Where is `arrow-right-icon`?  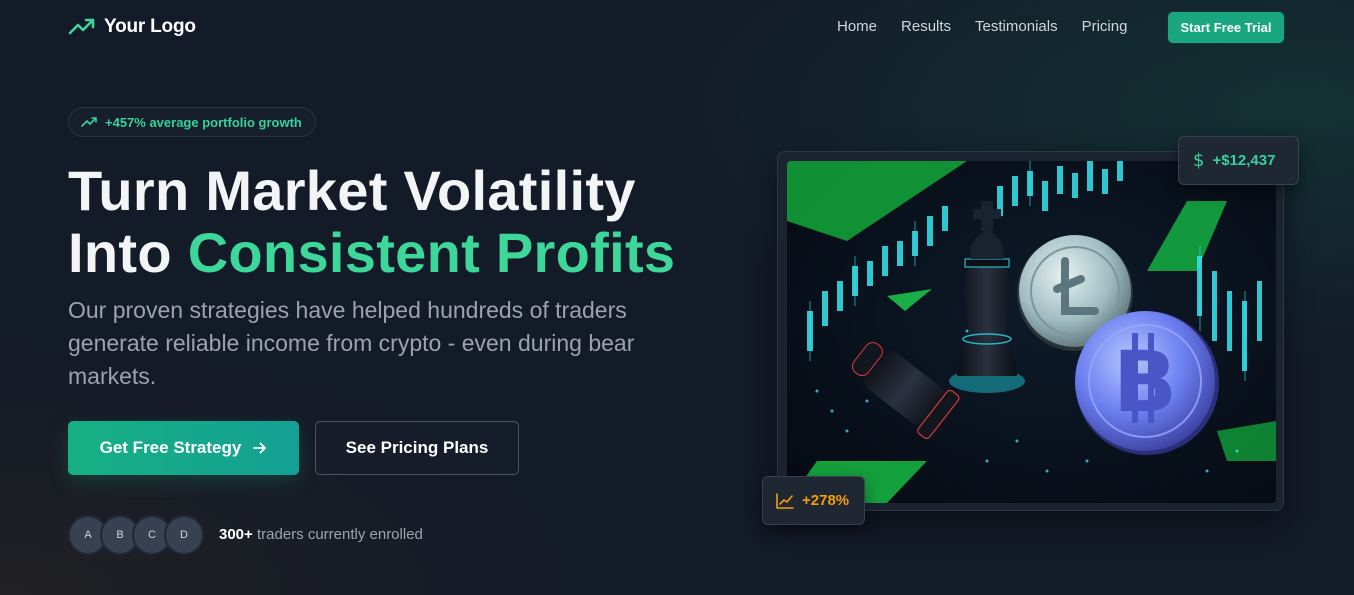 arrow-right-icon is located at coordinates (260, 448).